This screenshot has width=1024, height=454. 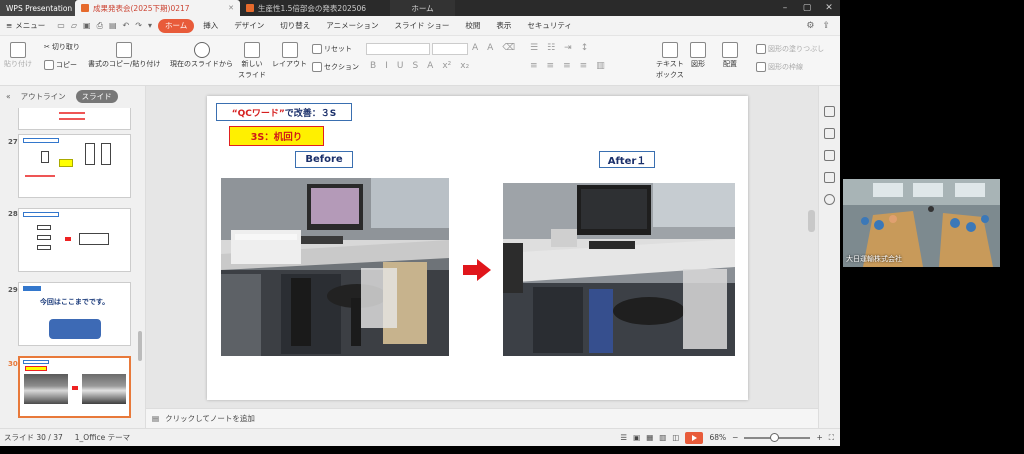 I want to click on grow-font-icon: A, so click(x=475, y=48).